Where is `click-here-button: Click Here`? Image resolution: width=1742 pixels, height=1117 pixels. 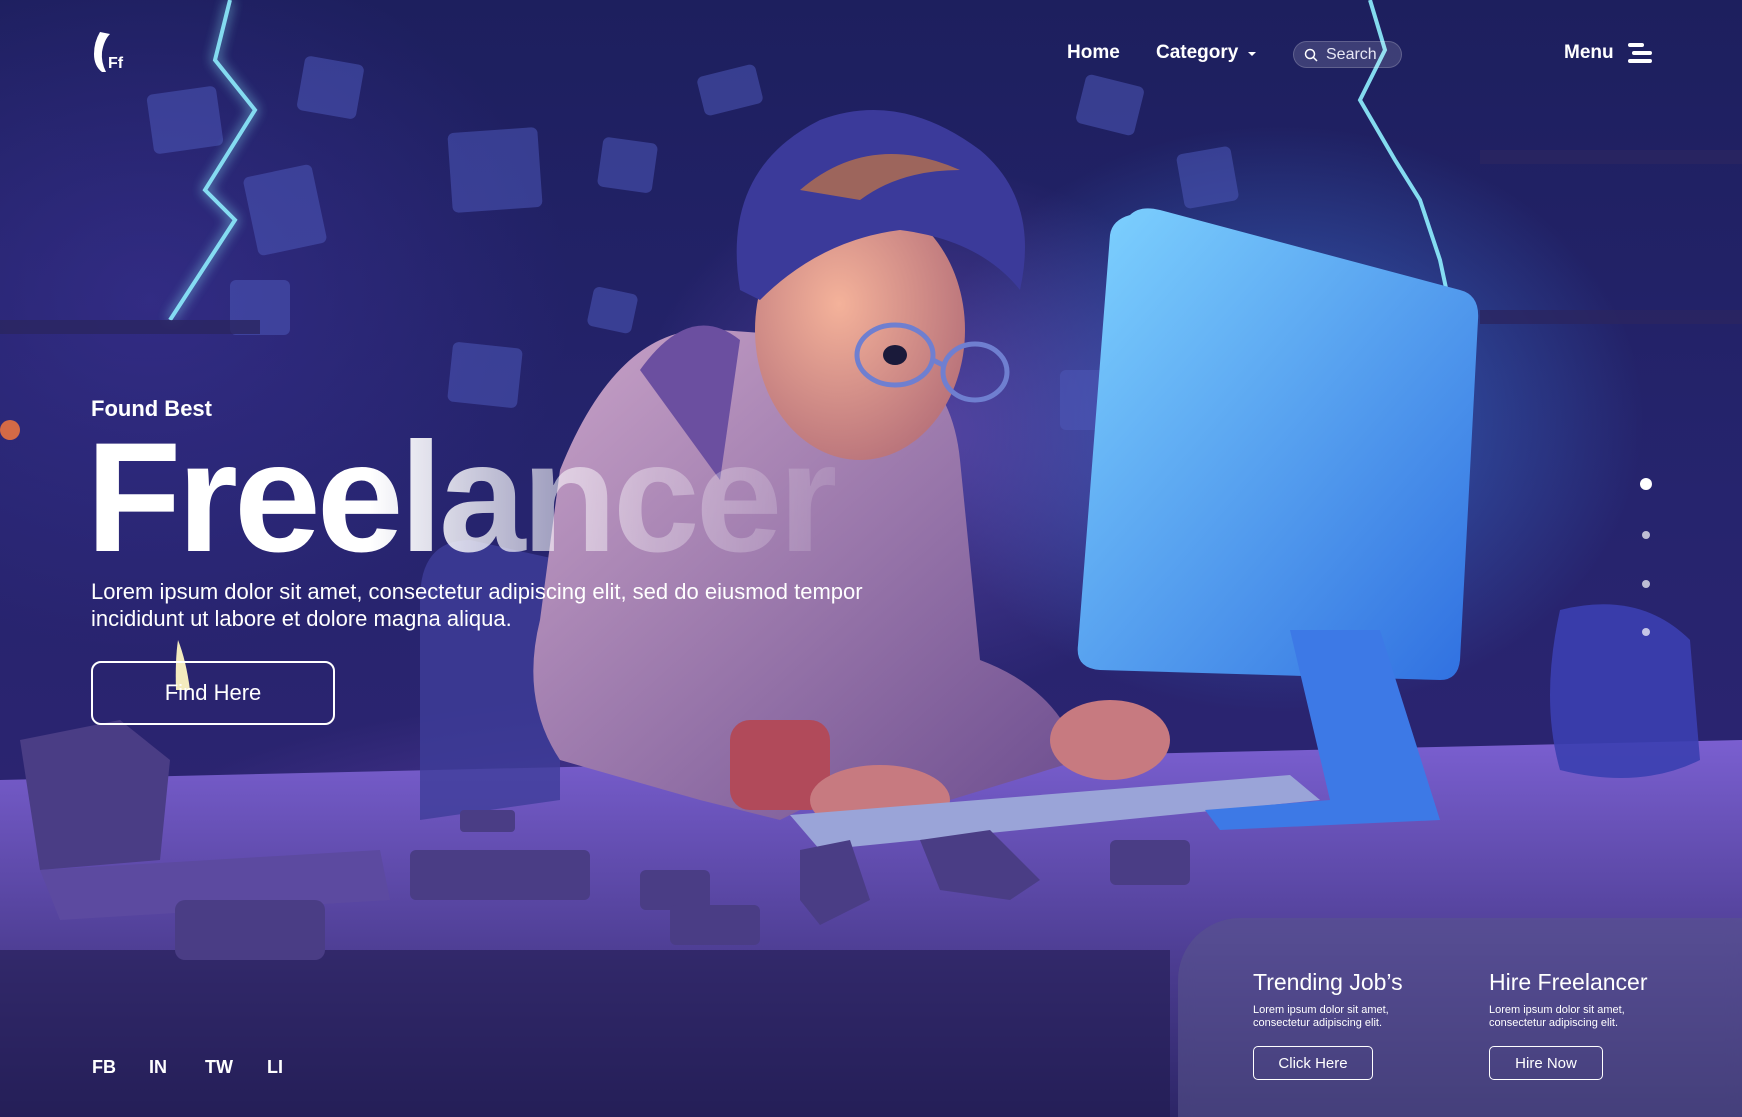 click-here-button: Click Here is located at coordinates (1313, 1063).